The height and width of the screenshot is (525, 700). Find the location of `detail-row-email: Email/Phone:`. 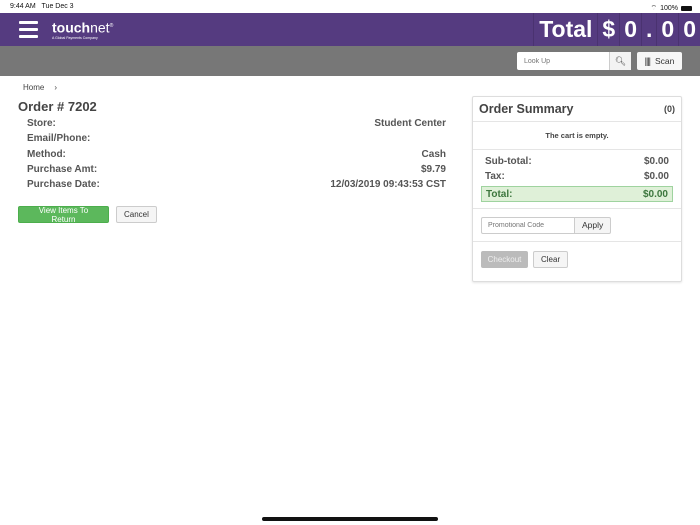

detail-row-email: Email/Phone: is located at coordinates (59, 139).